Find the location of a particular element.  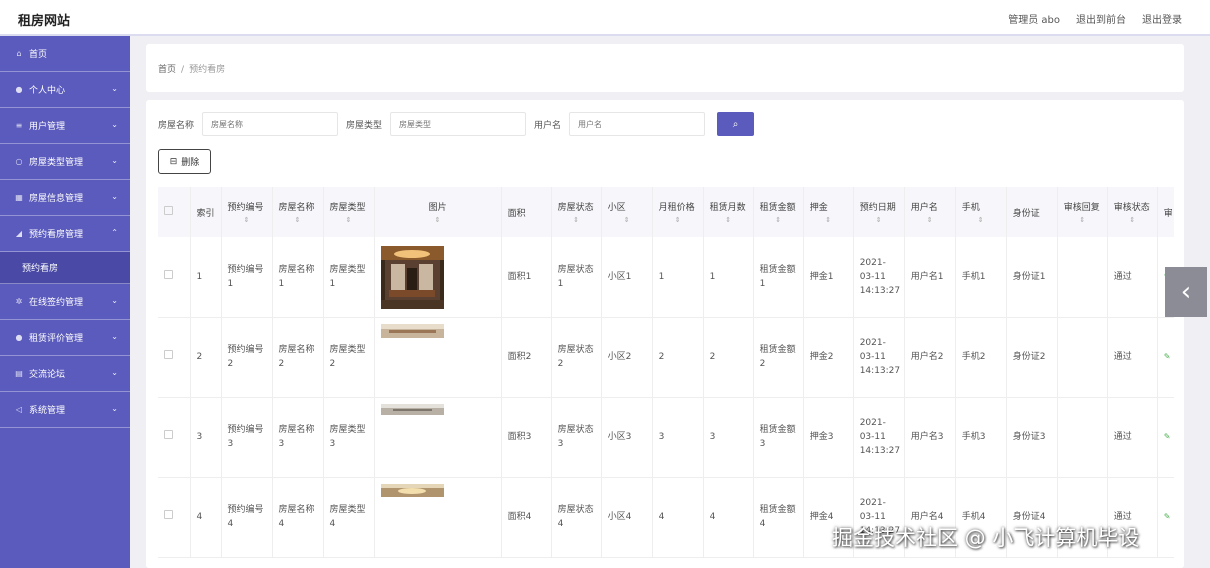

sidebar-item: ▤ 交流论坛 ⌄ is located at coordinates (65, 374).